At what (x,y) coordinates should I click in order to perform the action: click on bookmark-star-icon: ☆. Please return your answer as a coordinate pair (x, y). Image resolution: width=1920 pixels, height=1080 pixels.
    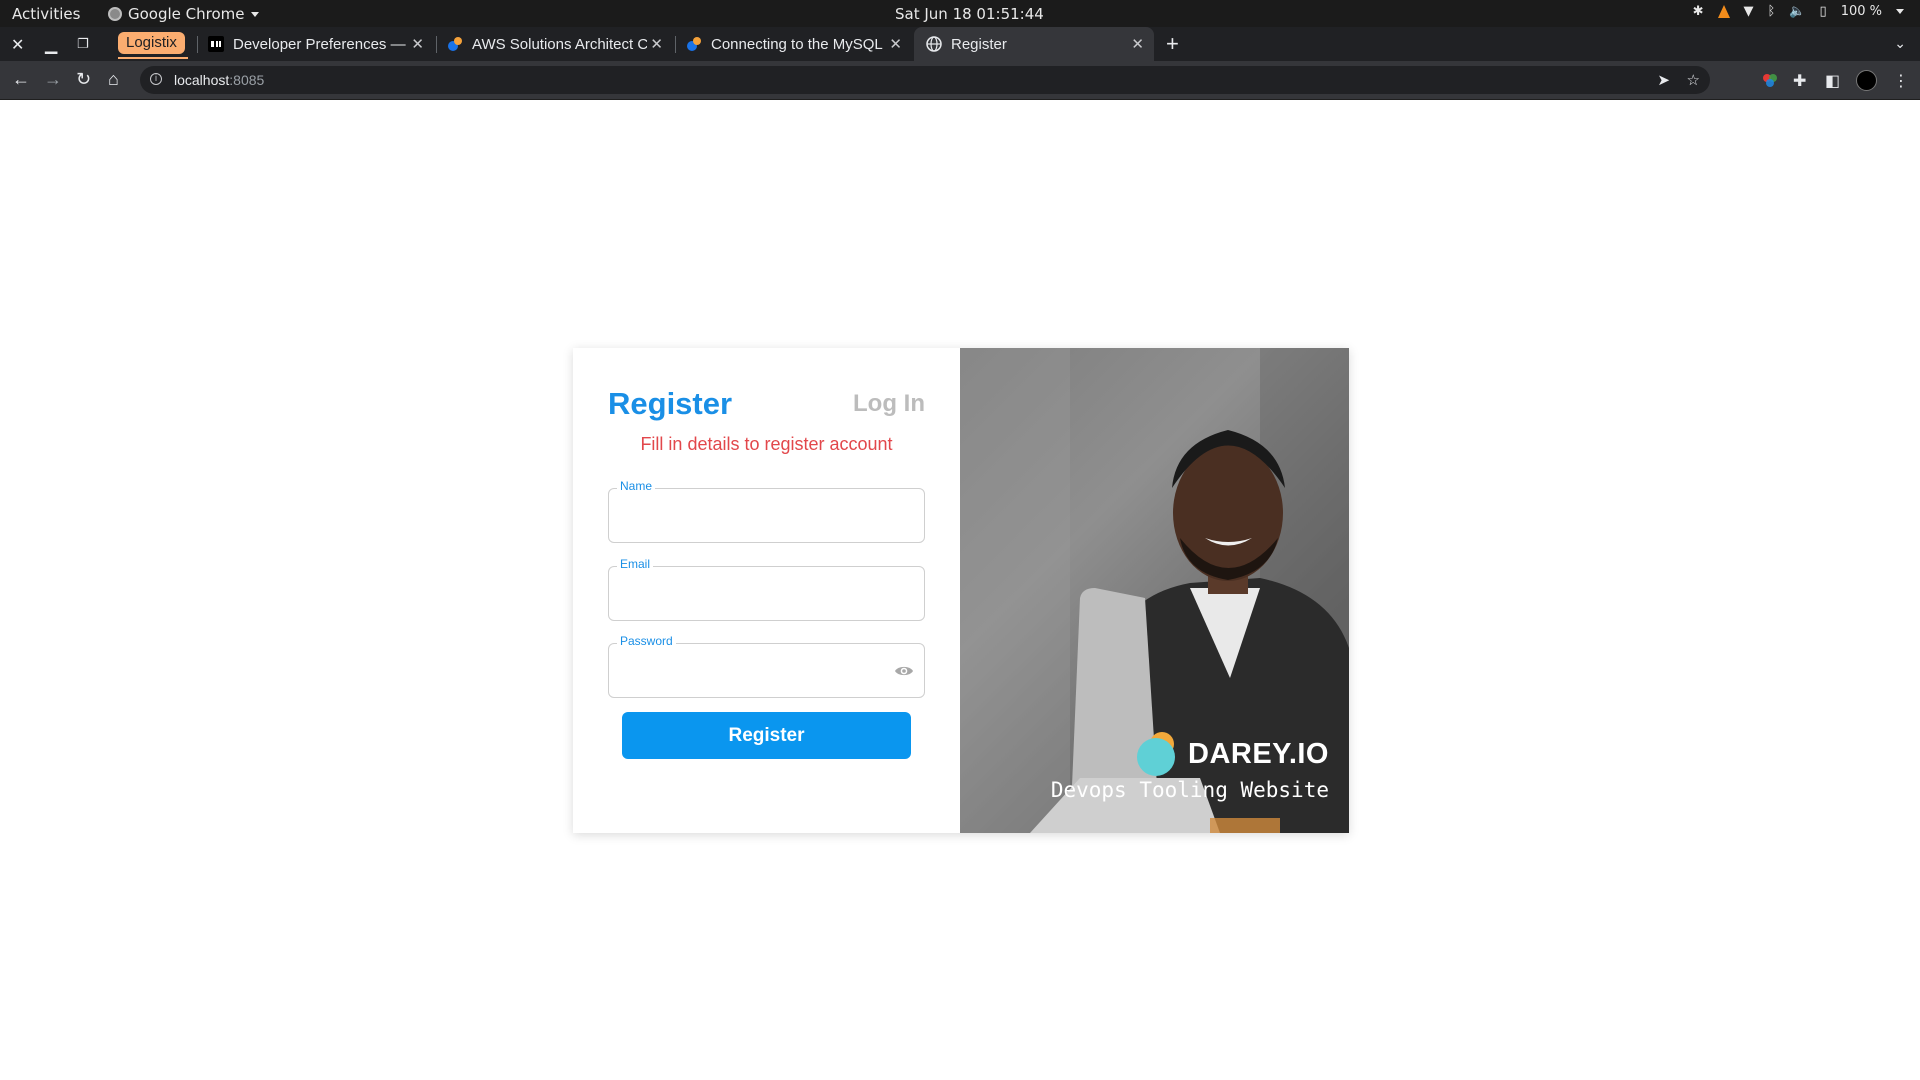
    Looking at the image, I should click on (1693, 80).